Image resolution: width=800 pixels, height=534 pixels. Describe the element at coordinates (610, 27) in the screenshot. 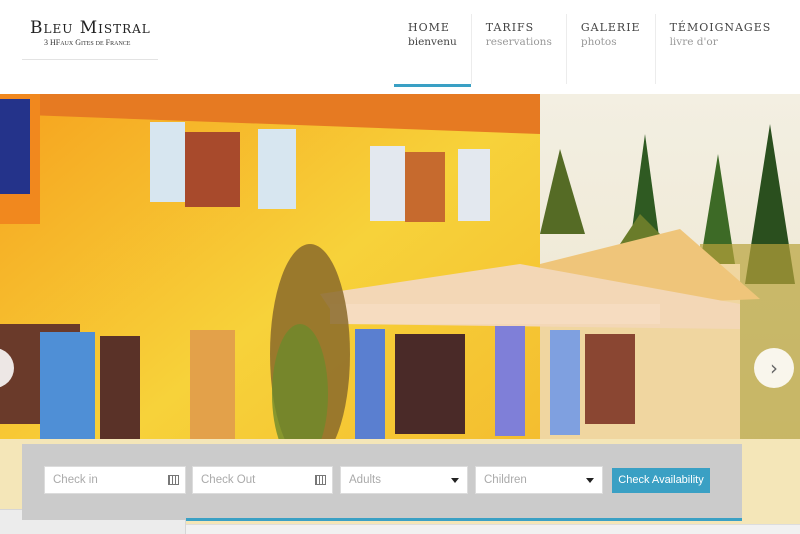

I see `nav-item-label: GALERIE` at that location.